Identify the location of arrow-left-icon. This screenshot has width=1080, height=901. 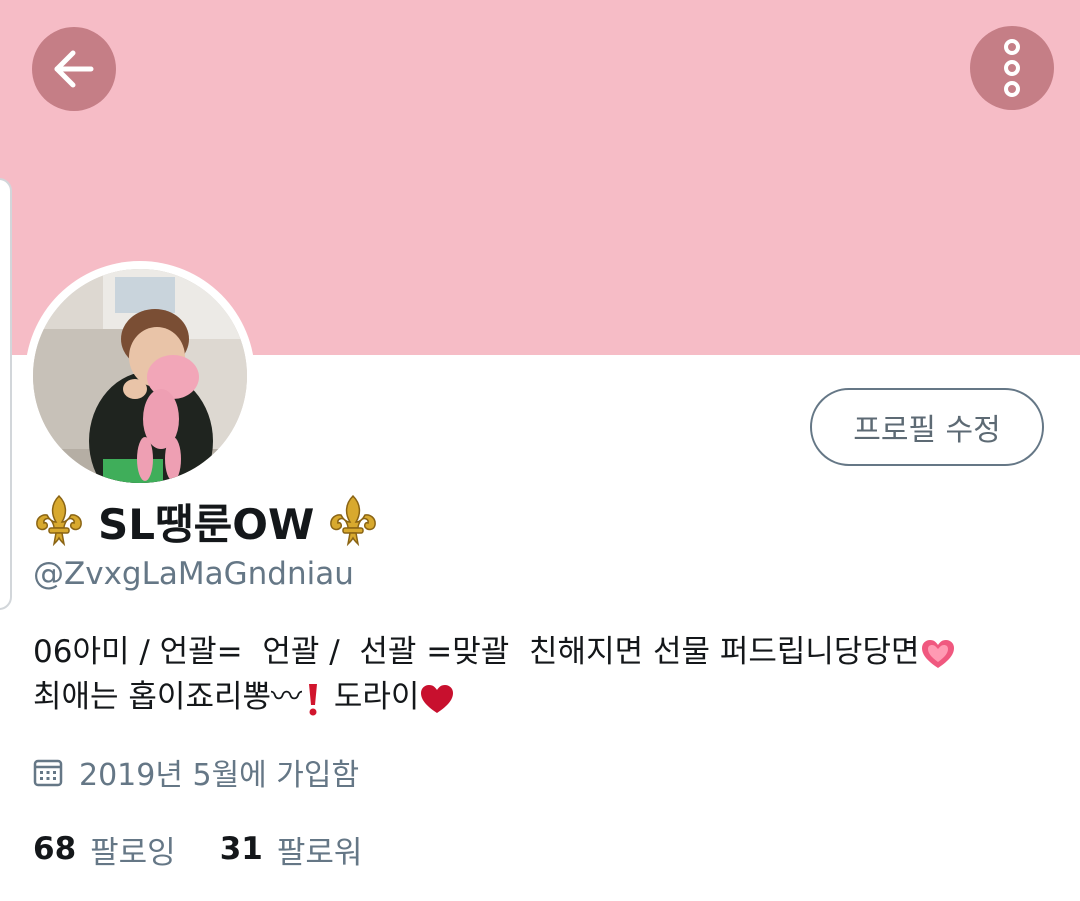
(74, 69).